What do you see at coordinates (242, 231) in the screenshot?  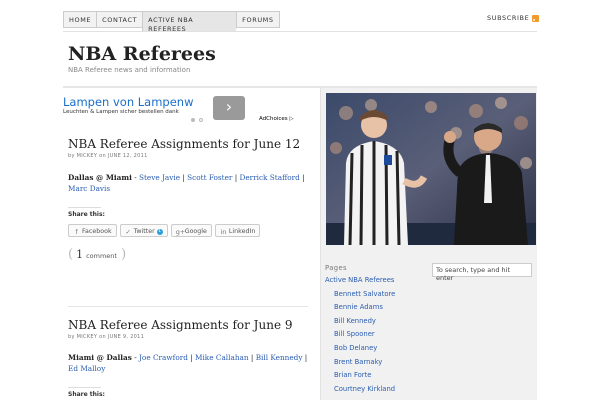 I see `share-linkedin-label: LinkedIn` at bounding box center [242, 231].